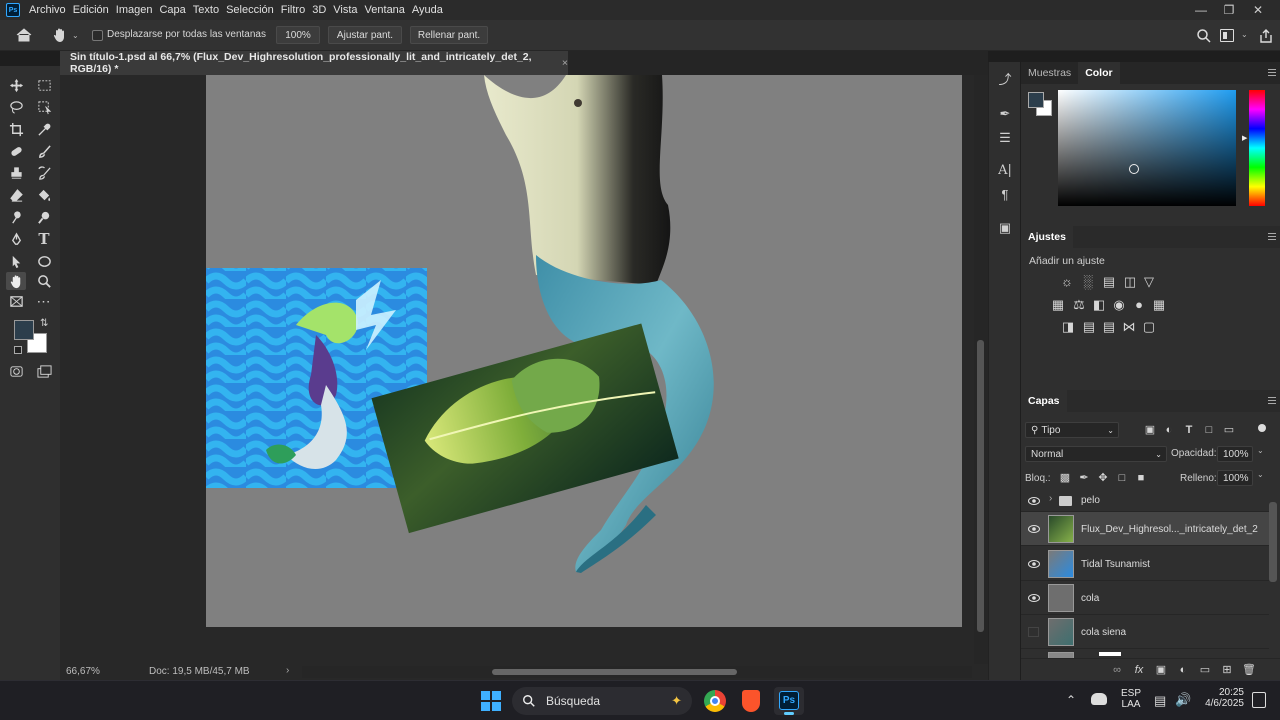  What do you see at coordinates (1005, 138) in the screenshot?
I see `properties-panel-icon: ☰` at bounding box center [1005, 138].